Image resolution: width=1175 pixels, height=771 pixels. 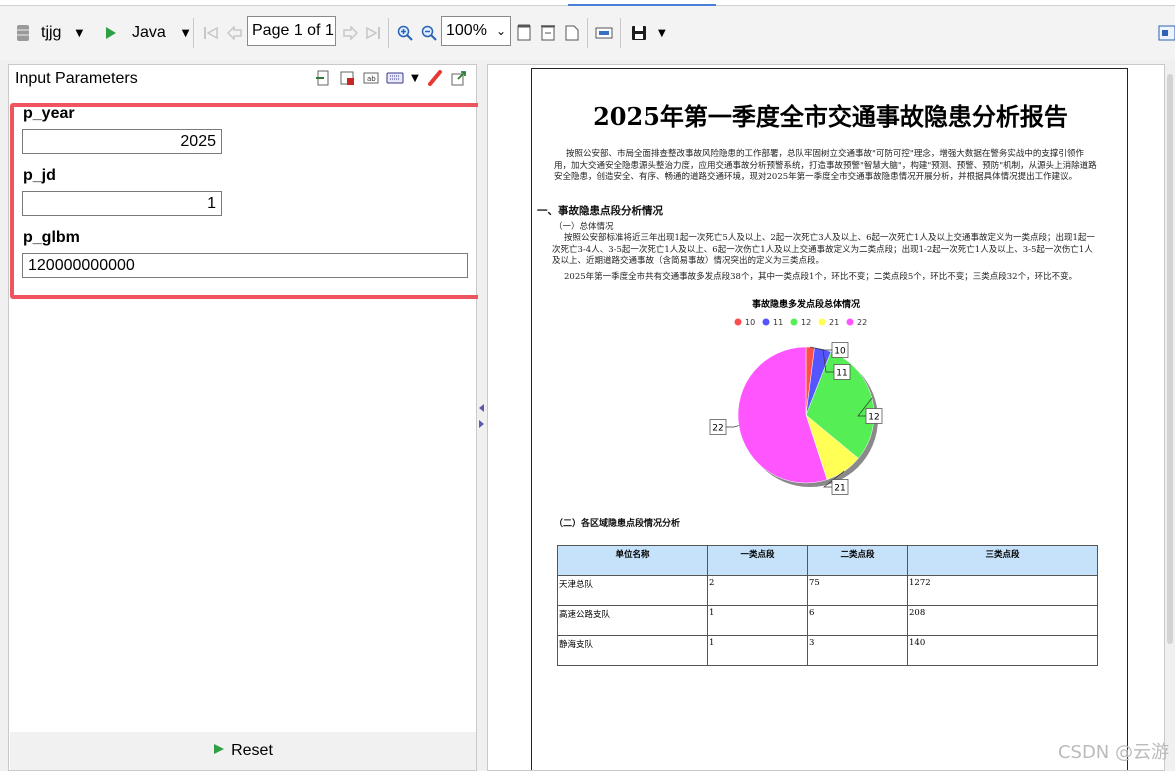 I want to click on section-heading-2: （二）各区域隐患点段情况分析, so click(x=617, y=524).